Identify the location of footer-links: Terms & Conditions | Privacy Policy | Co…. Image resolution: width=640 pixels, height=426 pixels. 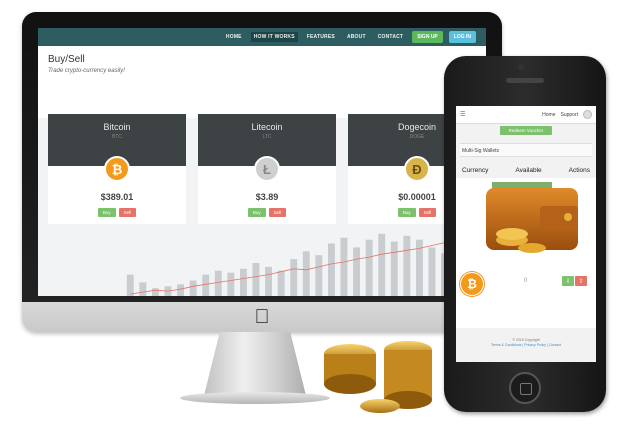
(526, 345).